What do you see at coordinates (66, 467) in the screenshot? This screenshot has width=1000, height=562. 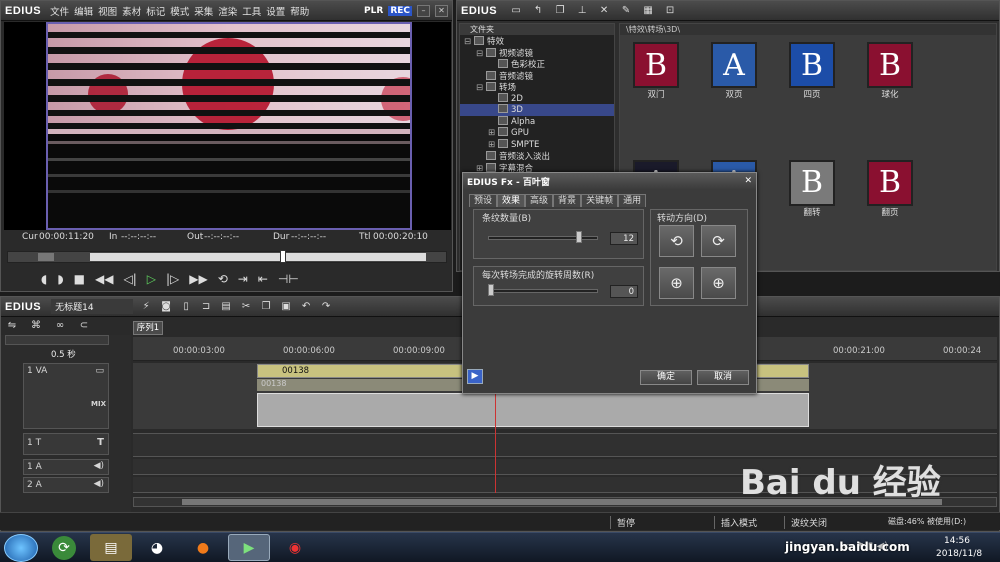 I see `track-header-1a: 1 A ◀)` at bounding box center [66, 467].